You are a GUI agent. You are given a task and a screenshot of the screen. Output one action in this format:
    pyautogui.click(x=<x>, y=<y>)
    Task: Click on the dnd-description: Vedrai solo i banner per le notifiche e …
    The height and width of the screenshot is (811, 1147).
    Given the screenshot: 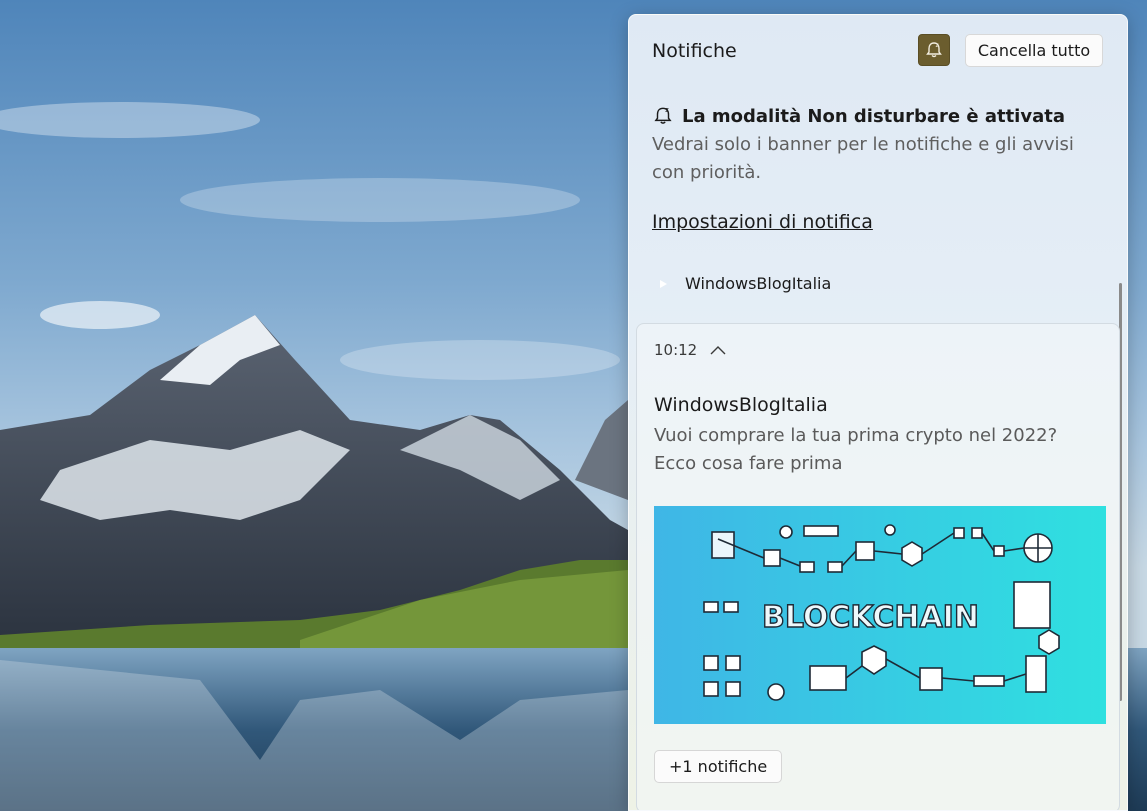 What is the action you would take?
    pyautogui.click(x=863, y=158)
    